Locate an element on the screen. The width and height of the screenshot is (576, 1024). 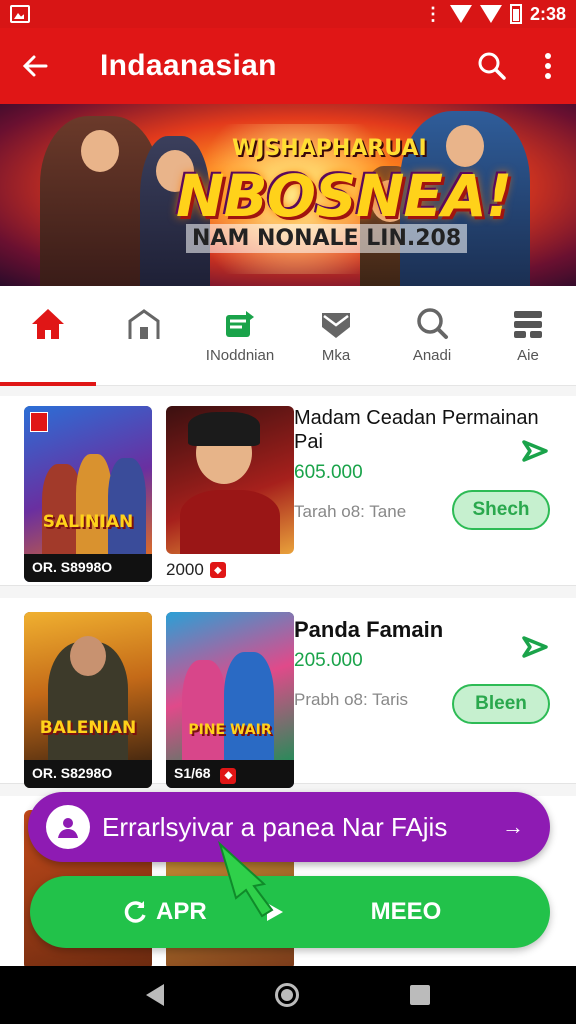
signal-icon is located at coordinates (490, 14).